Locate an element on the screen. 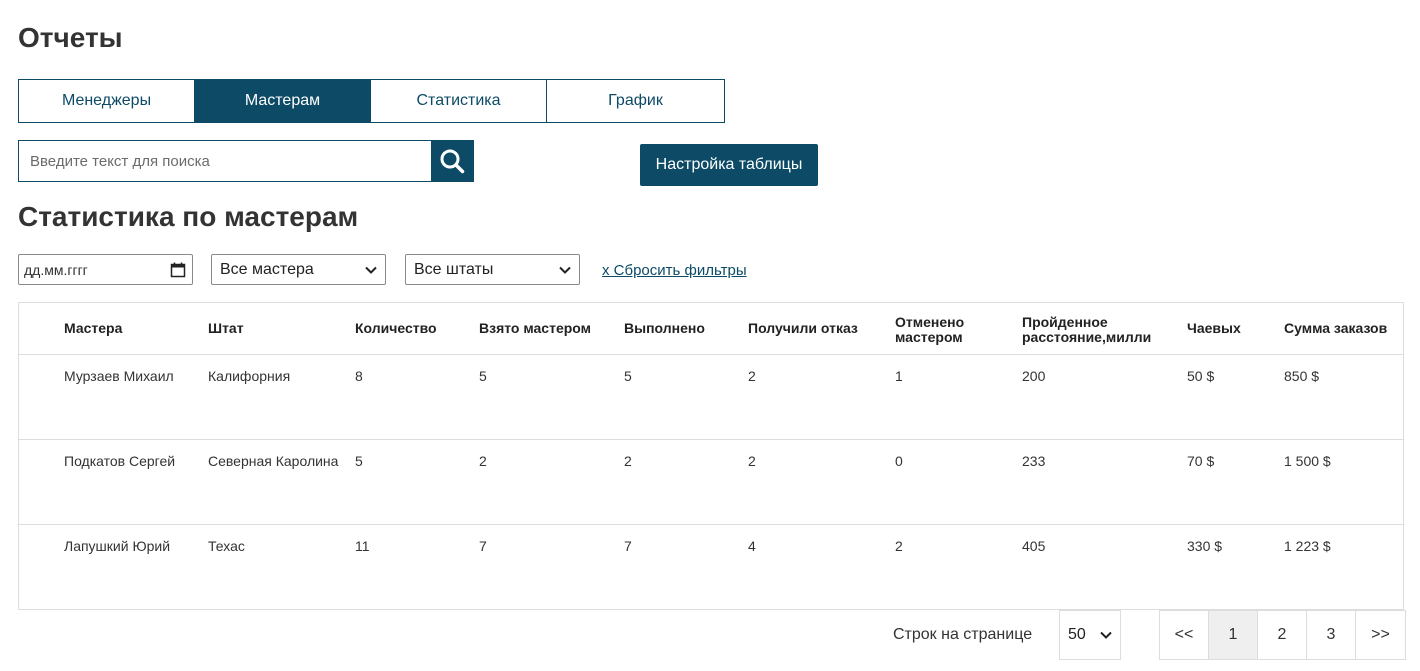  cell-tips: 330 $ is located at coordinates (1205, 546).